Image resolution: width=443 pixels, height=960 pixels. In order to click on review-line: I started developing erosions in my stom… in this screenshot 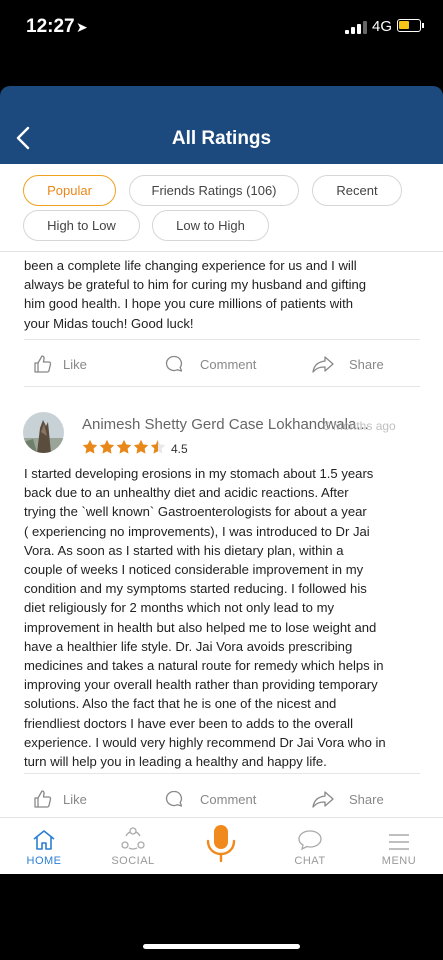, I will do `click(199, 473)`.